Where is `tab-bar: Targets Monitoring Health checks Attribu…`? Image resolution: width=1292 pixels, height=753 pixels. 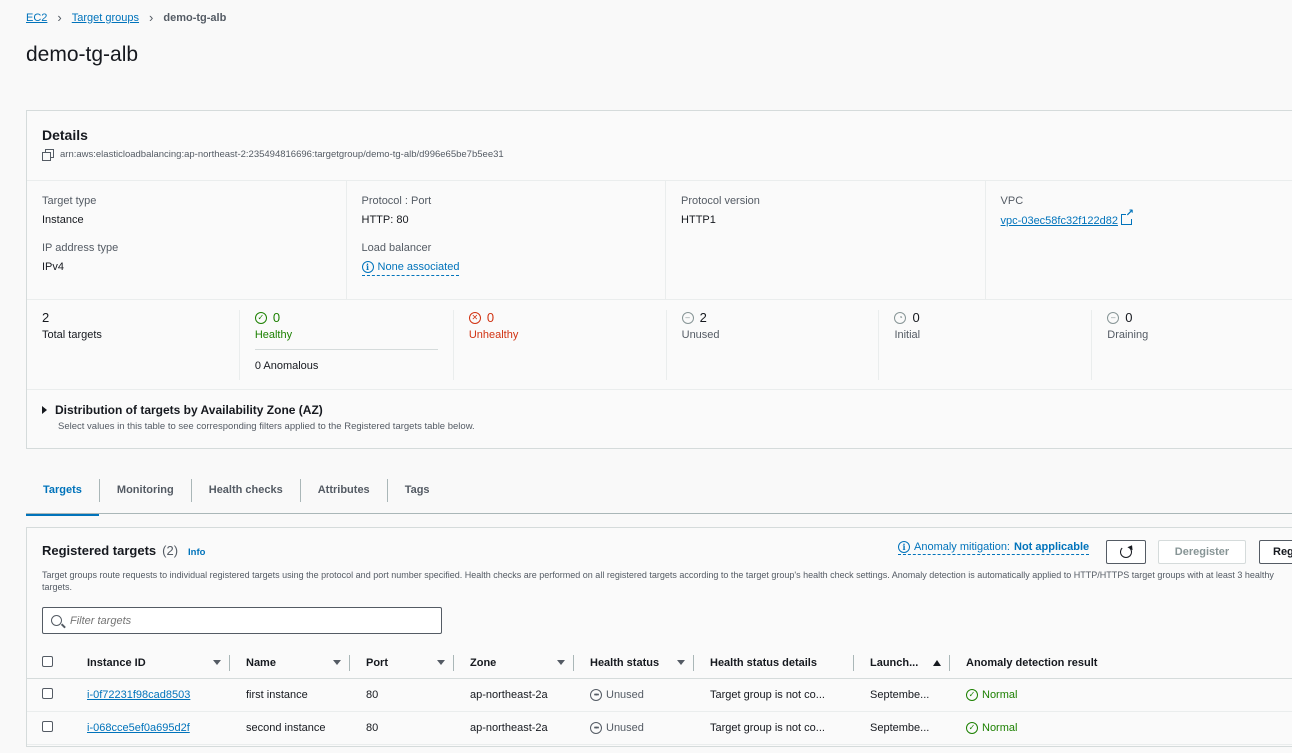
tab-bar: Targets Monitoring Health checks Attribu… is located at coordinates (659, 491).